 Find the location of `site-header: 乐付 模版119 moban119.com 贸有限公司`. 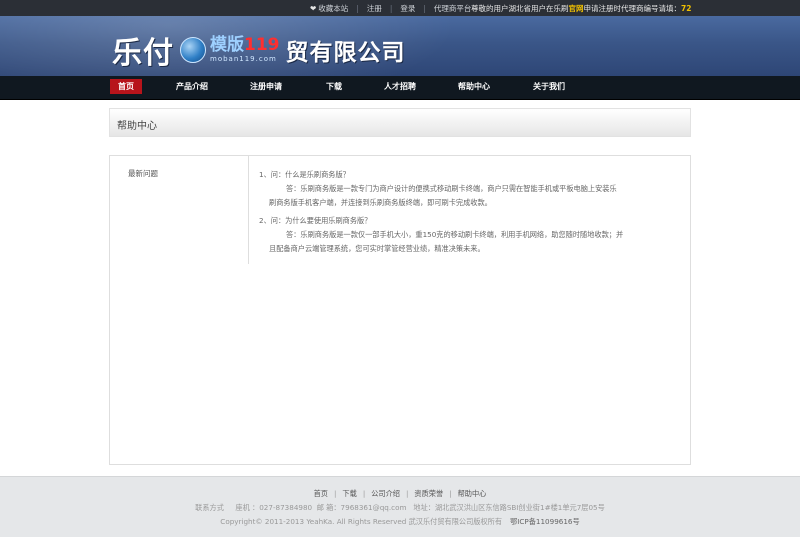

site-header: 乐付 模版119 moban119.com 贸有限公司 is located at coordinates (400, 46).